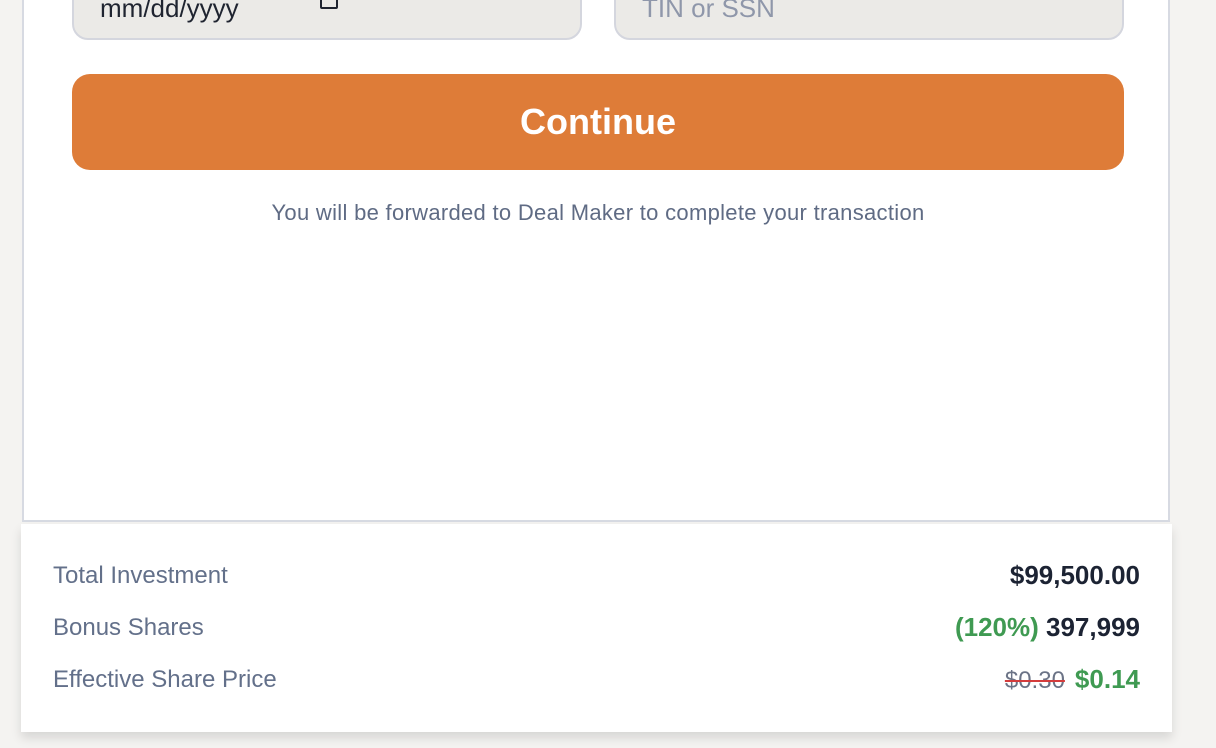 The width and height of the screenshot is (1216, 748). What do you see at coordinates (1034, 680) in the screenshot?
I see `original-price: $0.30` at bounding box center [1034, 680].